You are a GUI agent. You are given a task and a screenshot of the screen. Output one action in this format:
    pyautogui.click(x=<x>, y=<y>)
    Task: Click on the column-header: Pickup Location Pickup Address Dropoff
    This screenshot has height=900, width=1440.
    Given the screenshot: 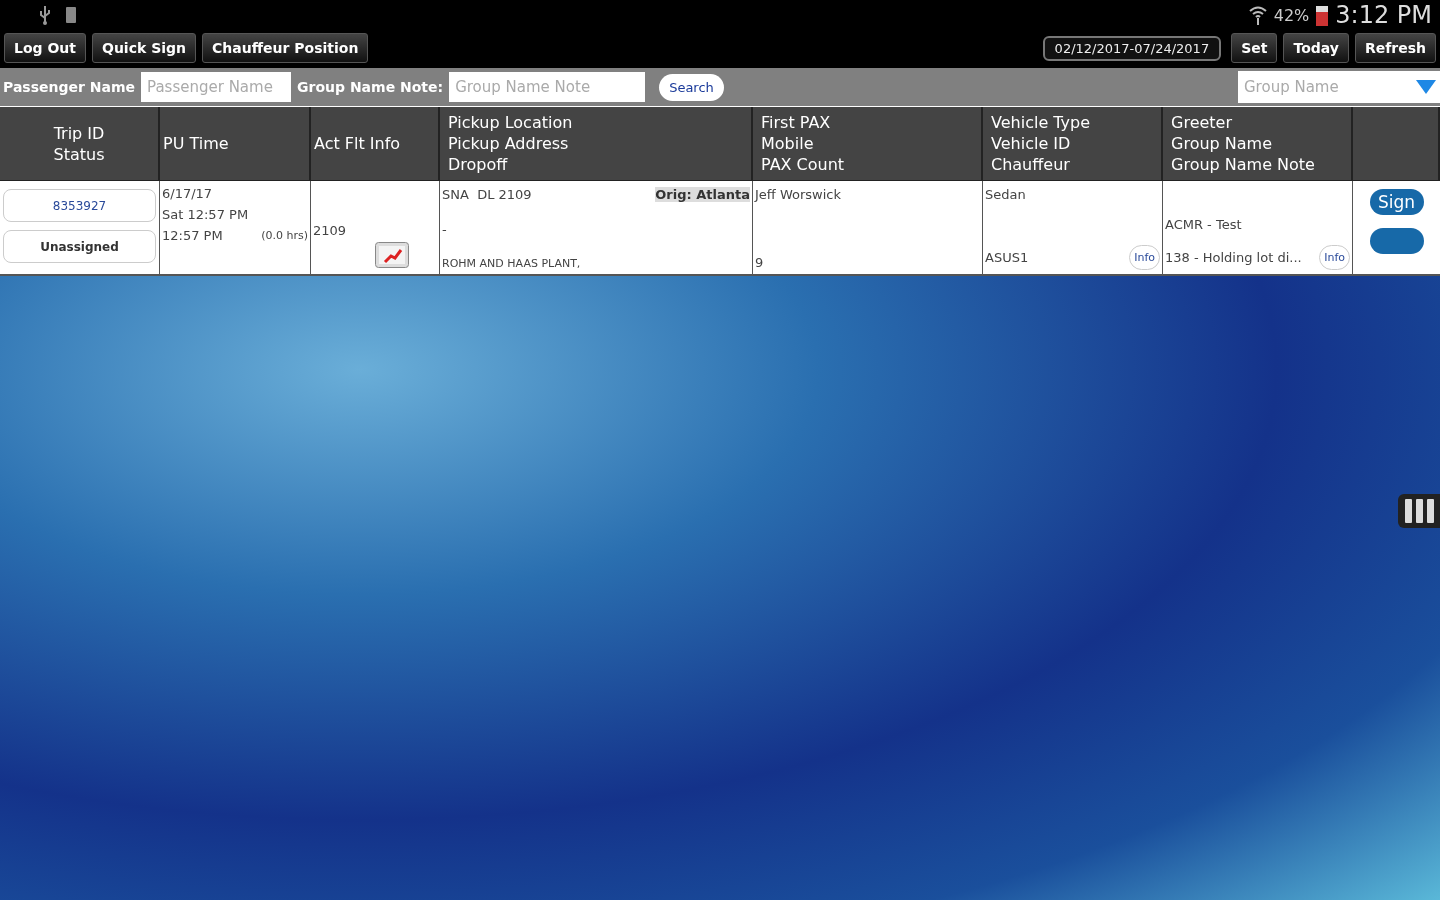 What is the action you would take?
    pyautogui.click(x=596, y=143)
    